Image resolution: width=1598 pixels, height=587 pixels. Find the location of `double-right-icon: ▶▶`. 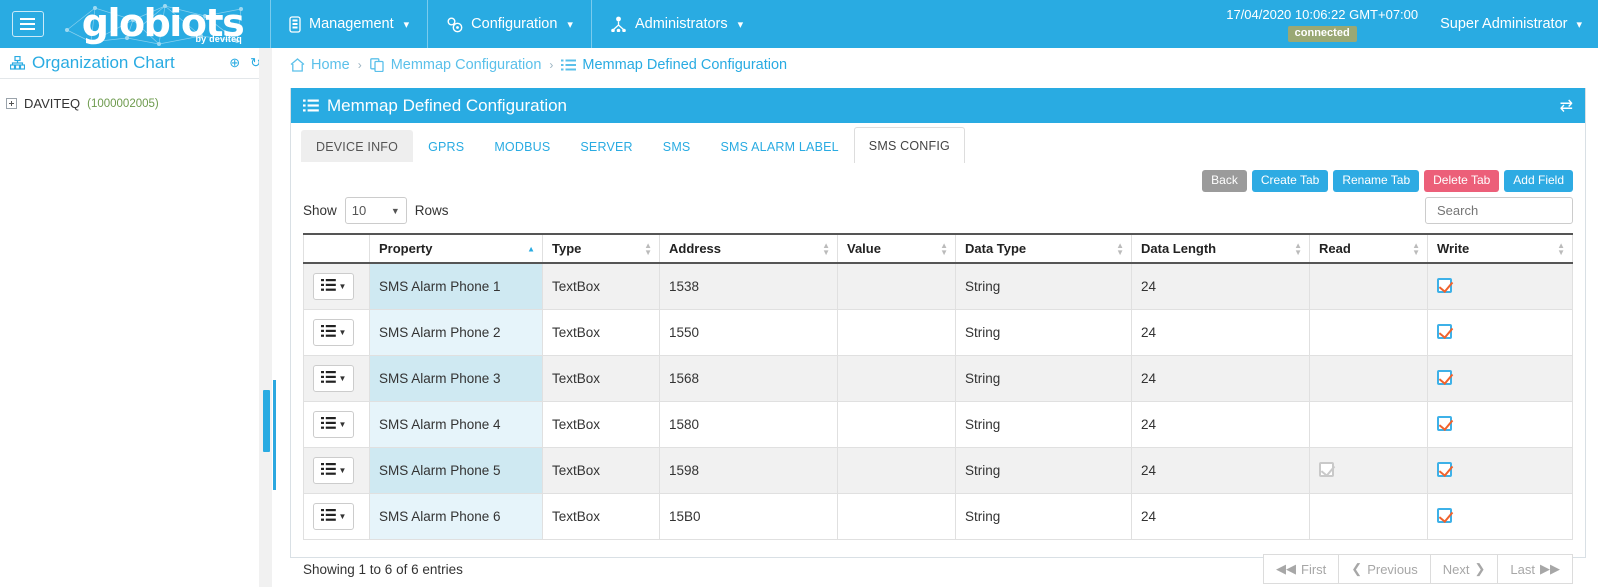

double-right-icon: ▶▶ is located at coordinates (1550, 569).